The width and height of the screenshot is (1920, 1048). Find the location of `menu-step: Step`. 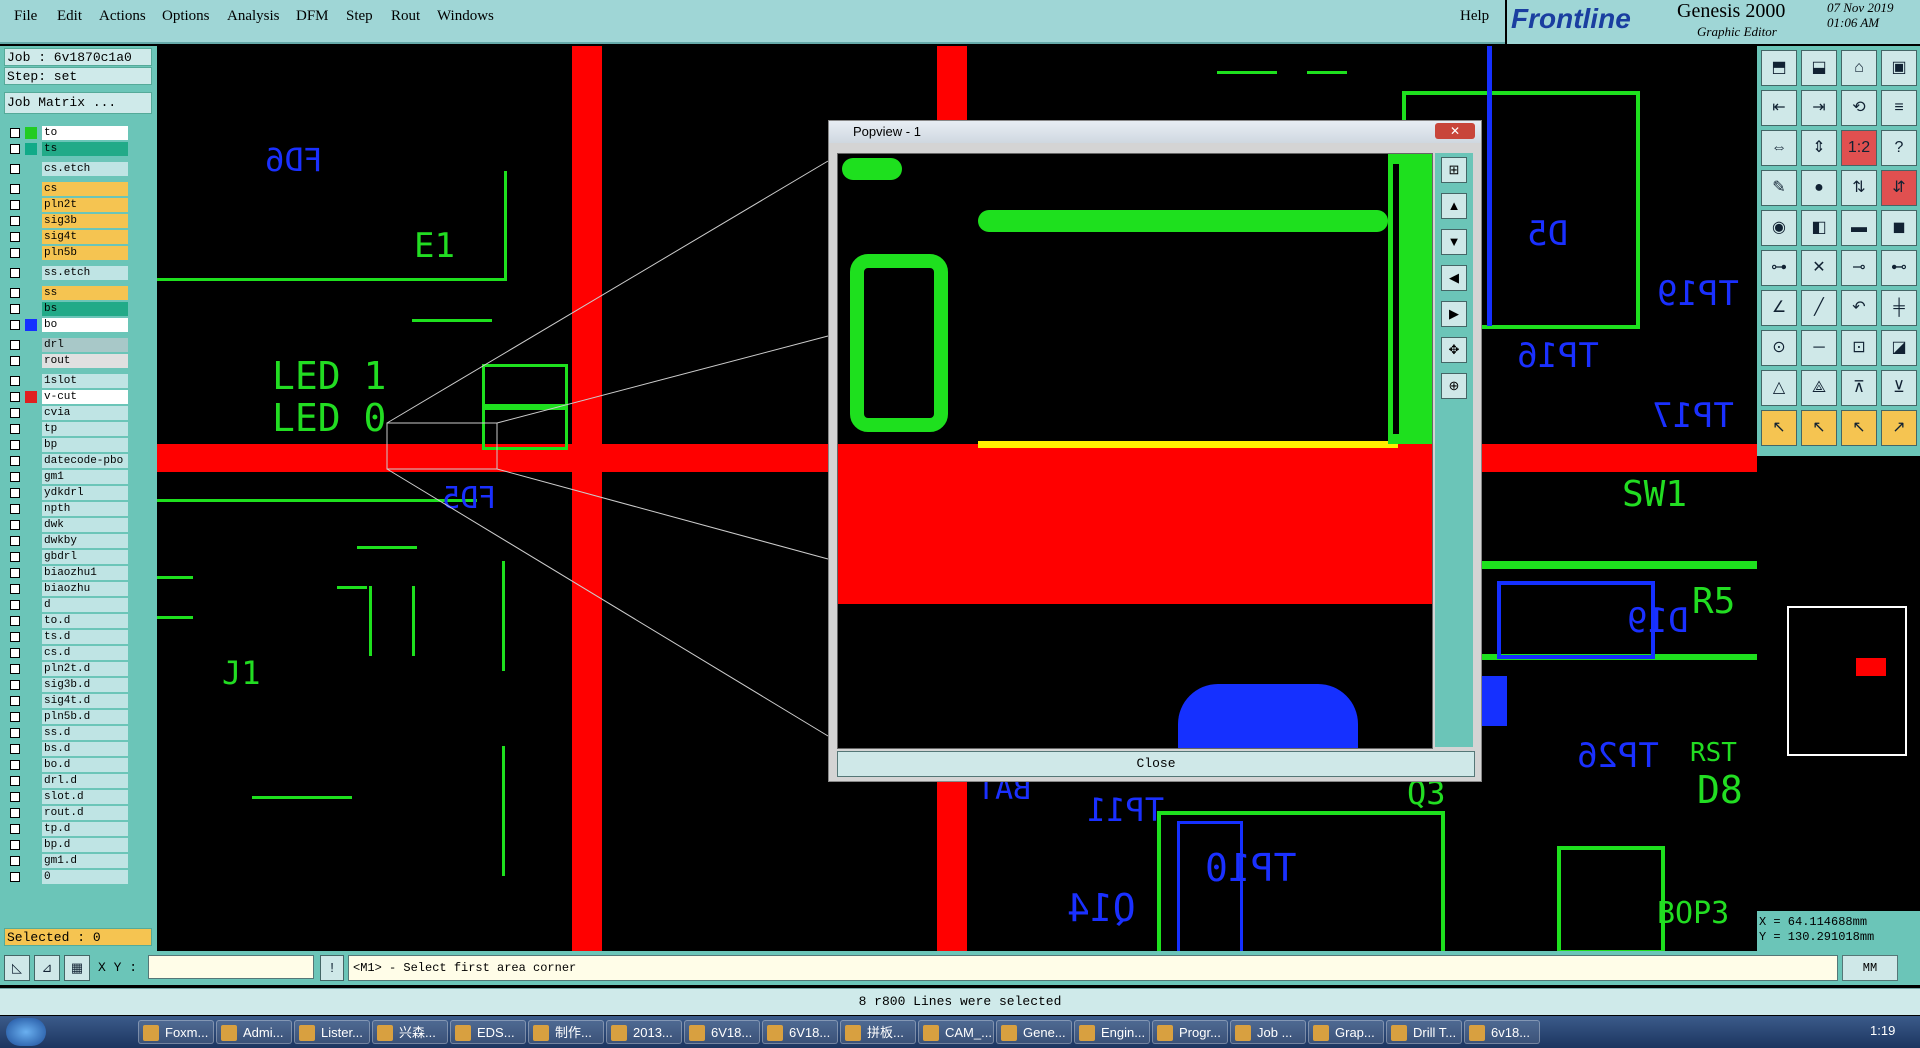

menu-step: Step is located at coordinates (359, 16).